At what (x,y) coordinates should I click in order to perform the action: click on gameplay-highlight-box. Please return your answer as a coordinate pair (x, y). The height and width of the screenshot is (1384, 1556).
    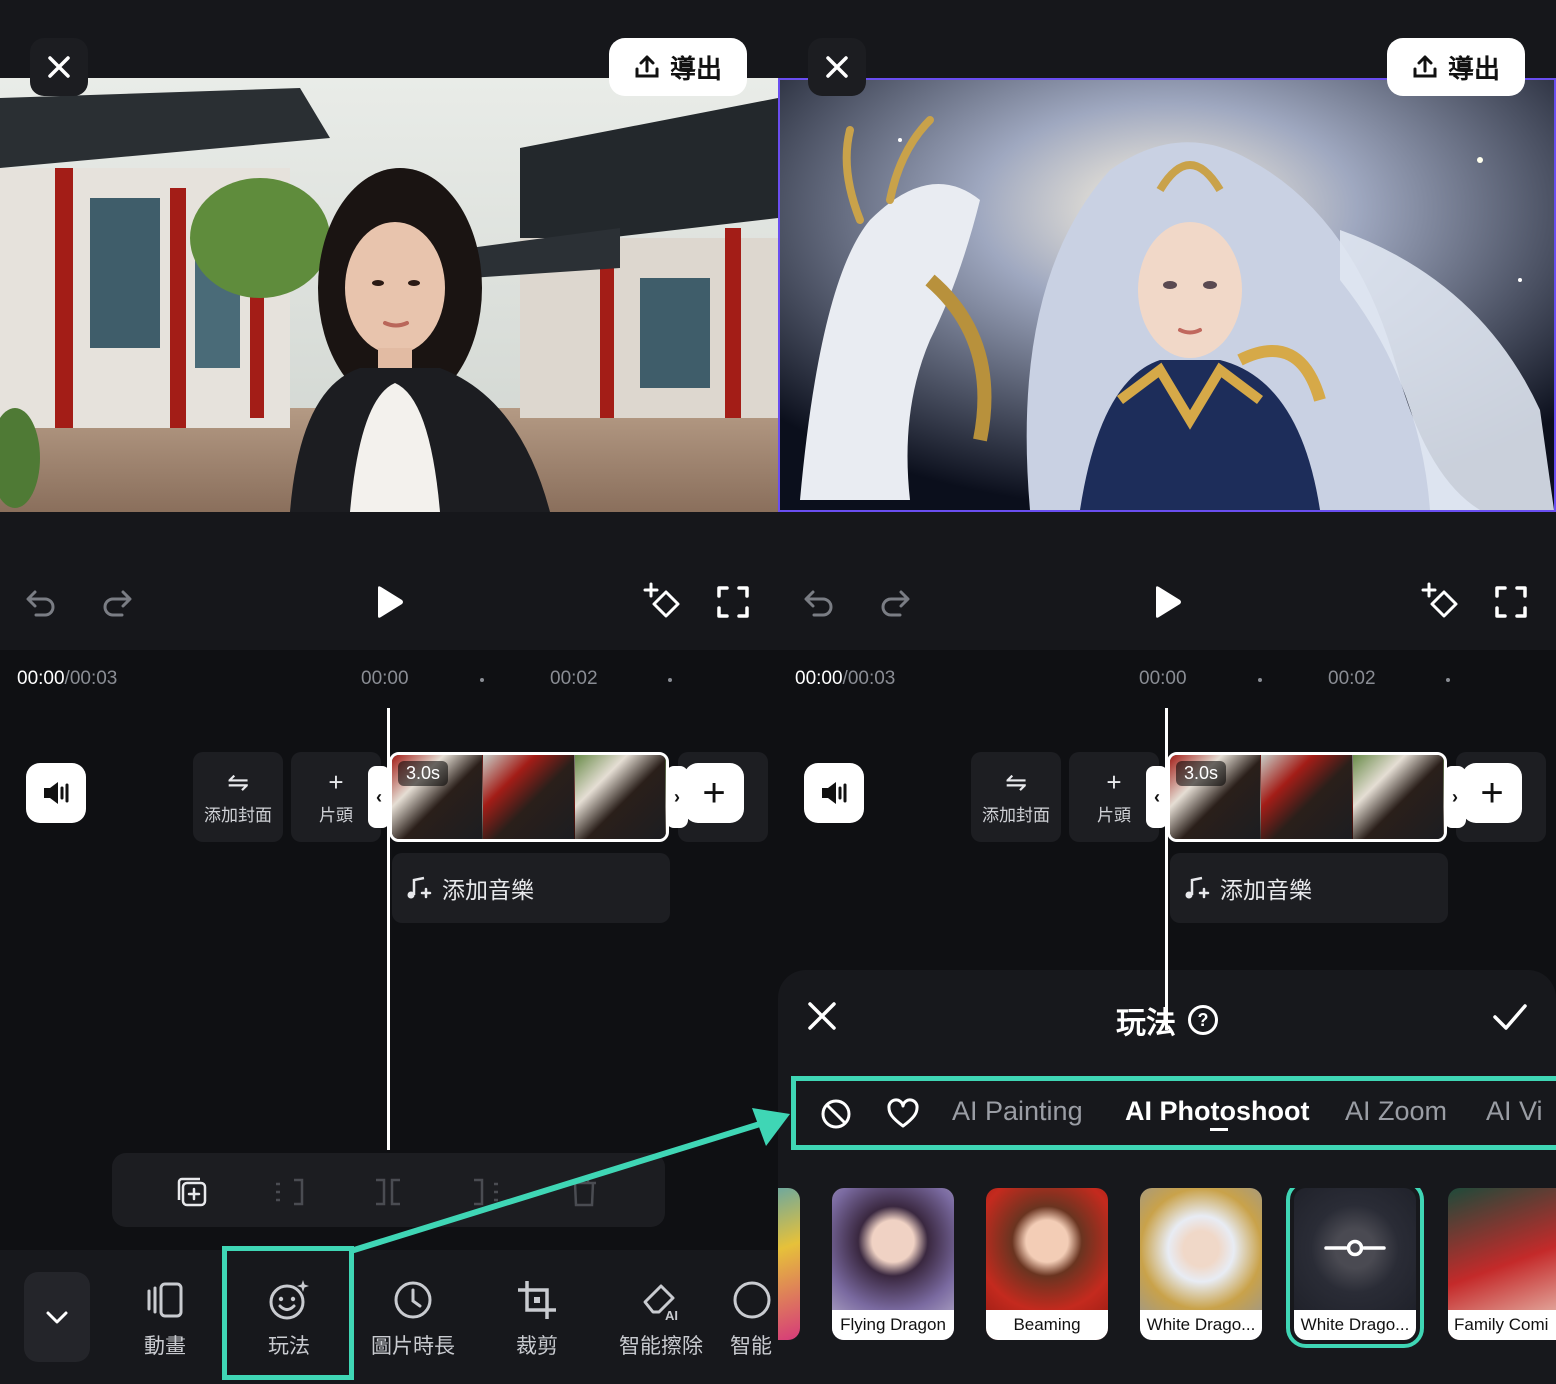
    Looking at the image, I should click on (288, 1313).